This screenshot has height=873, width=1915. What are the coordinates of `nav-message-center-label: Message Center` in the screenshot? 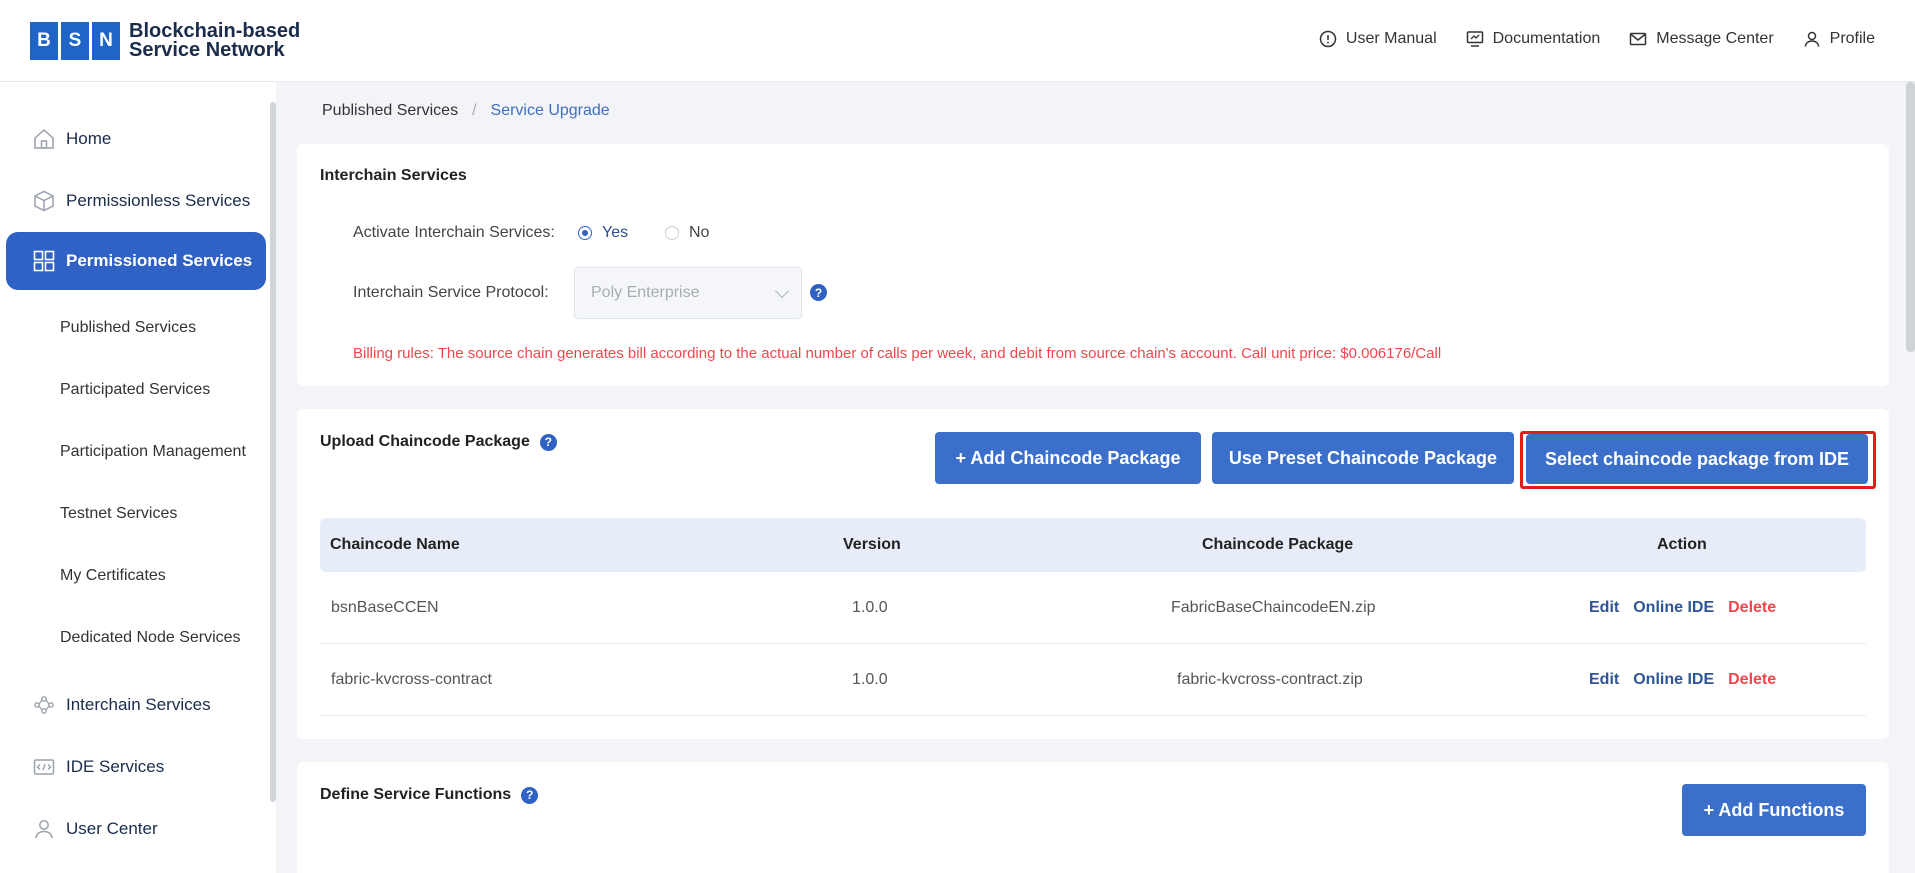 It's located at (1715, 38).